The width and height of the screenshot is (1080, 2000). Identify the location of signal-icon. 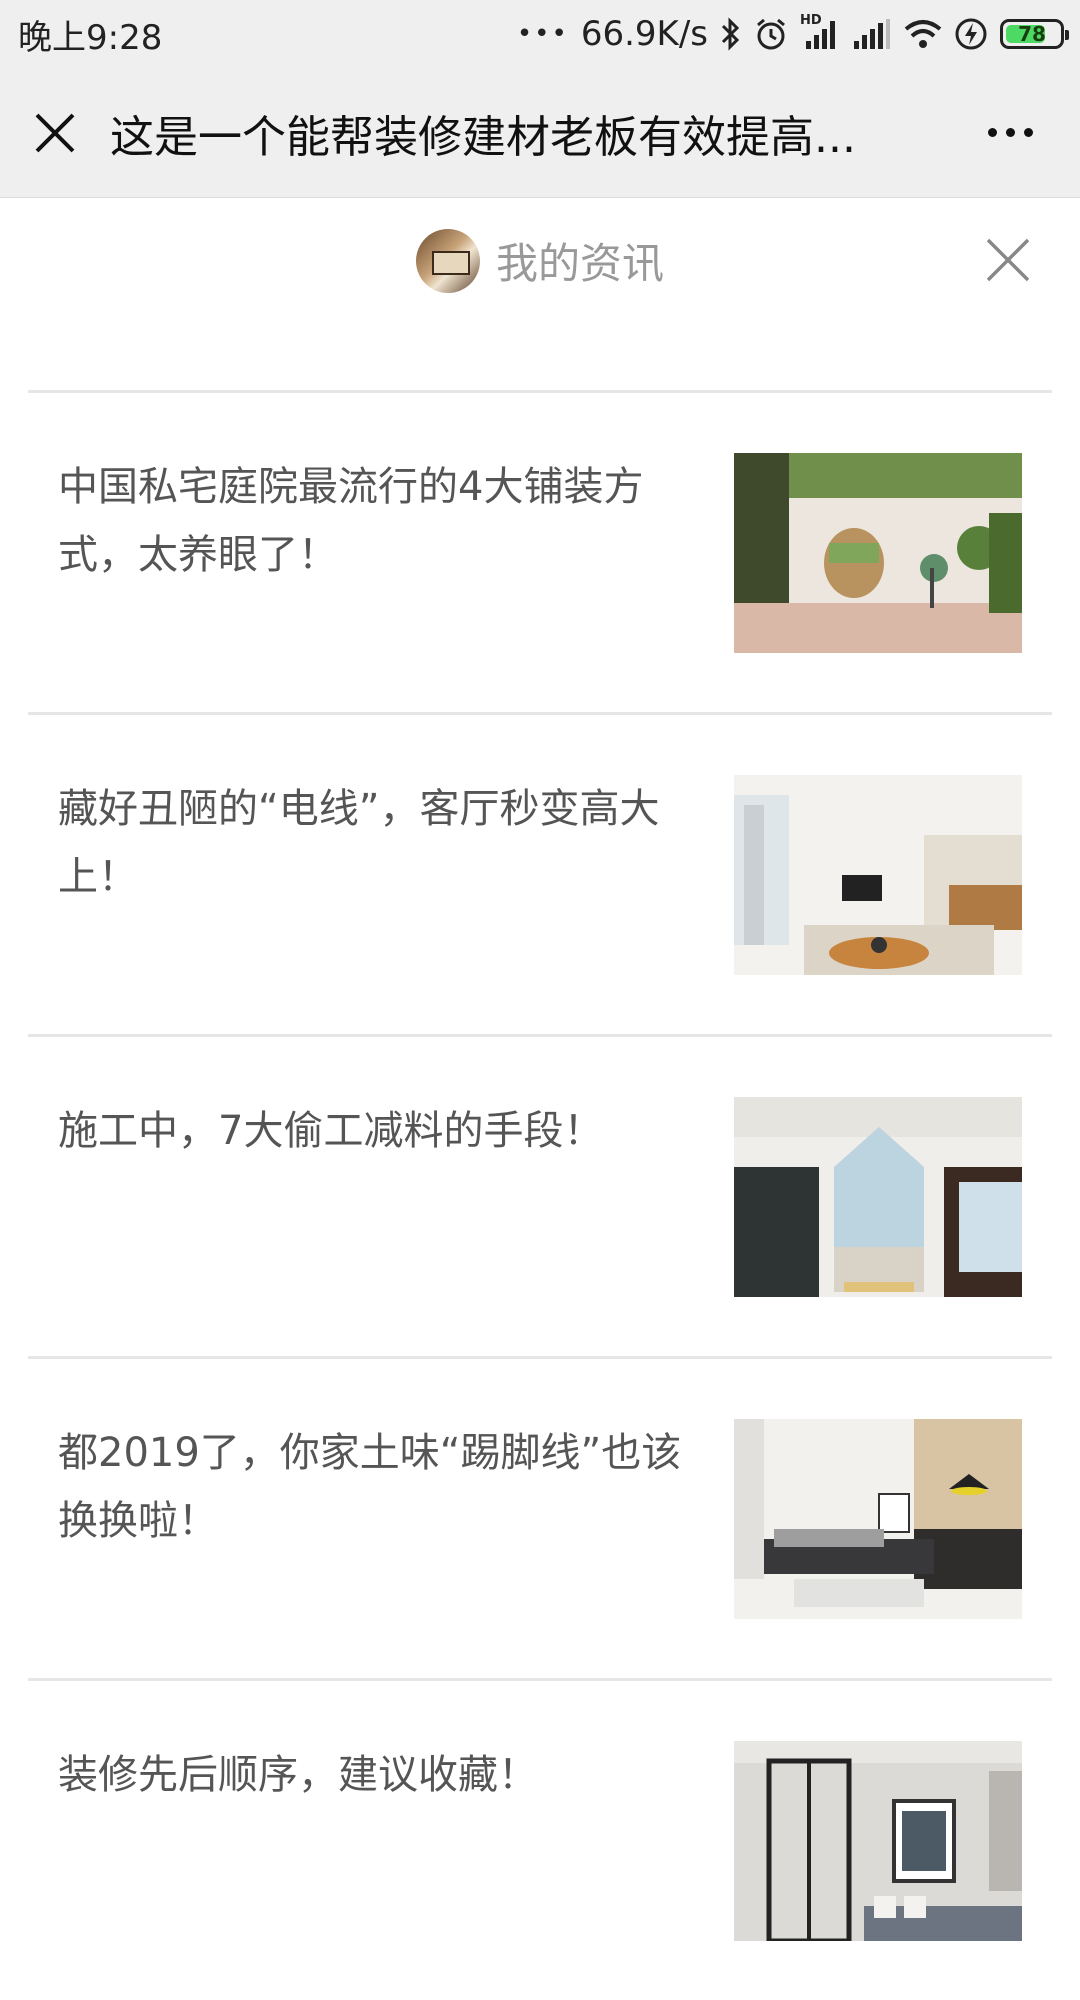
(872, 34).